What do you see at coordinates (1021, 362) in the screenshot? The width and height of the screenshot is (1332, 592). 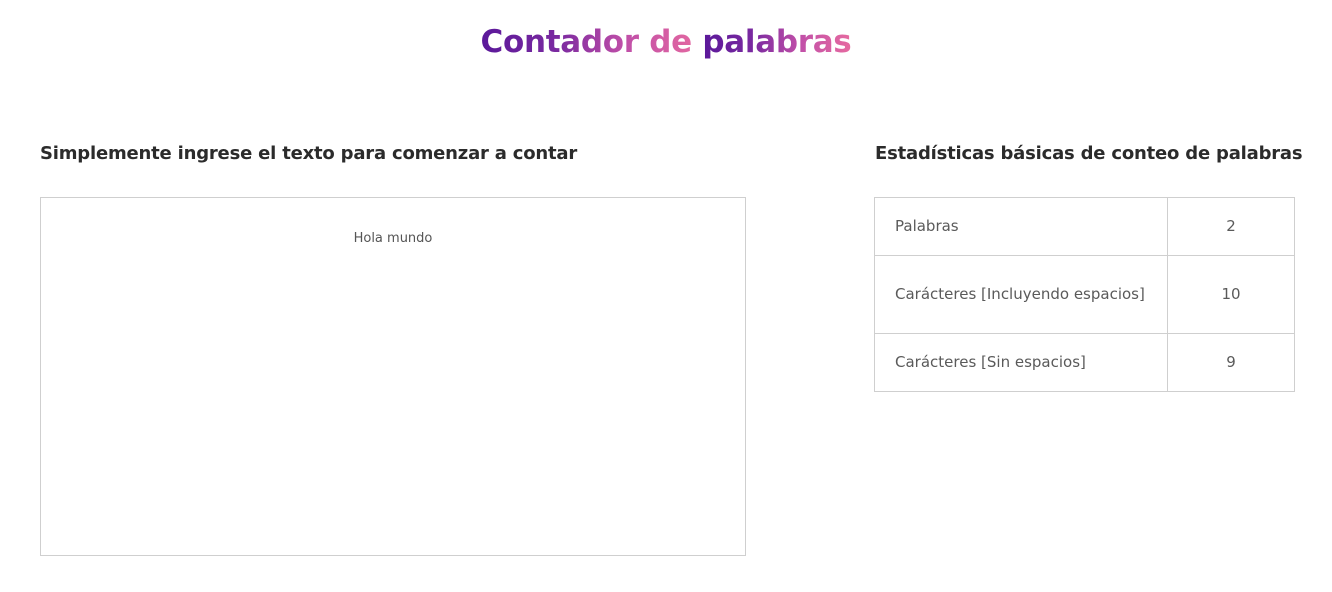 I see `stats-label-chars-without-spaces: Carácteres [Sin espacios]` at bounding box center [1021, 362].